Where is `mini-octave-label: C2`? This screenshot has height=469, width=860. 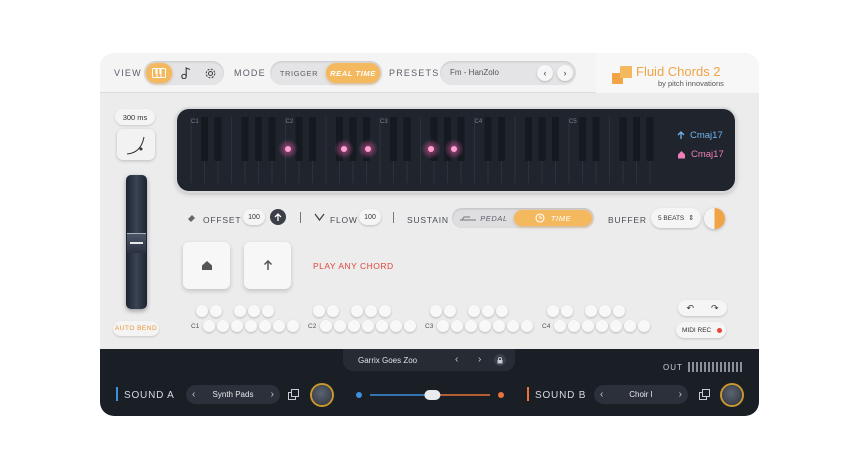 mini-octave-label: C2 is located at coordinates (312, 326).